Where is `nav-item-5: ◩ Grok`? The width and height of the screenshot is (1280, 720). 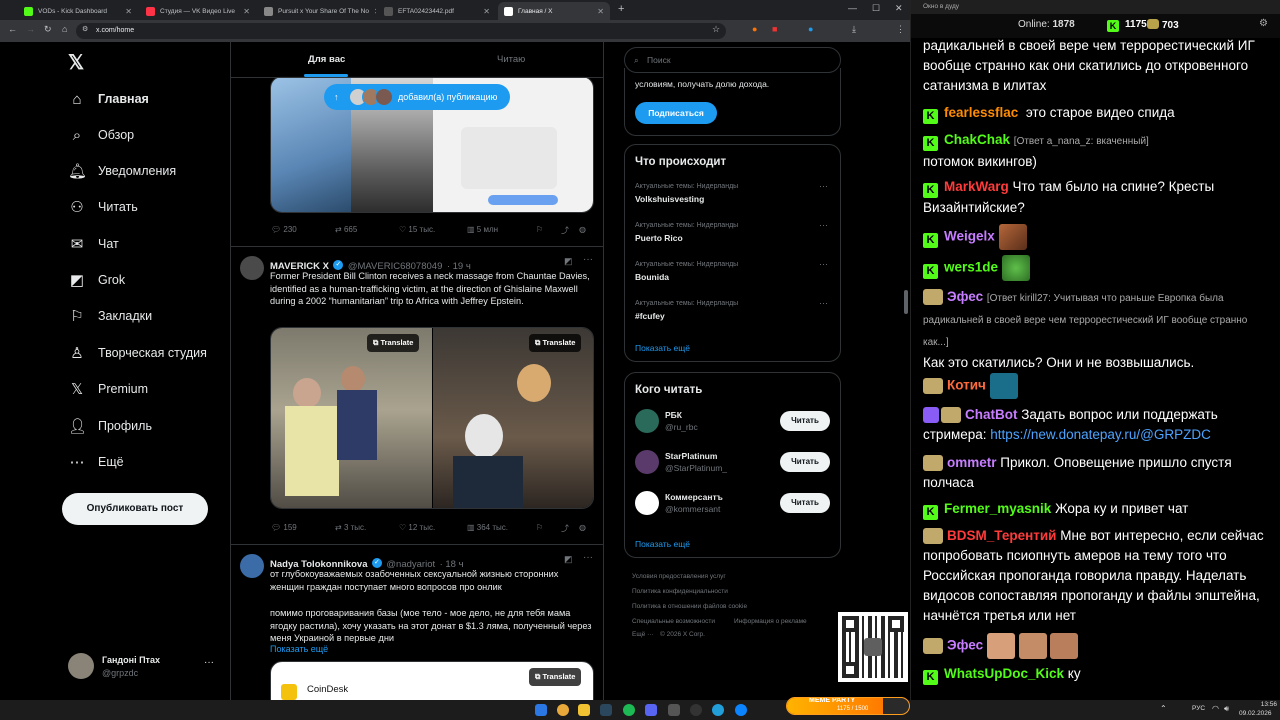 nav-item-5: ◩ Grok is located at coordinates (96, 280).